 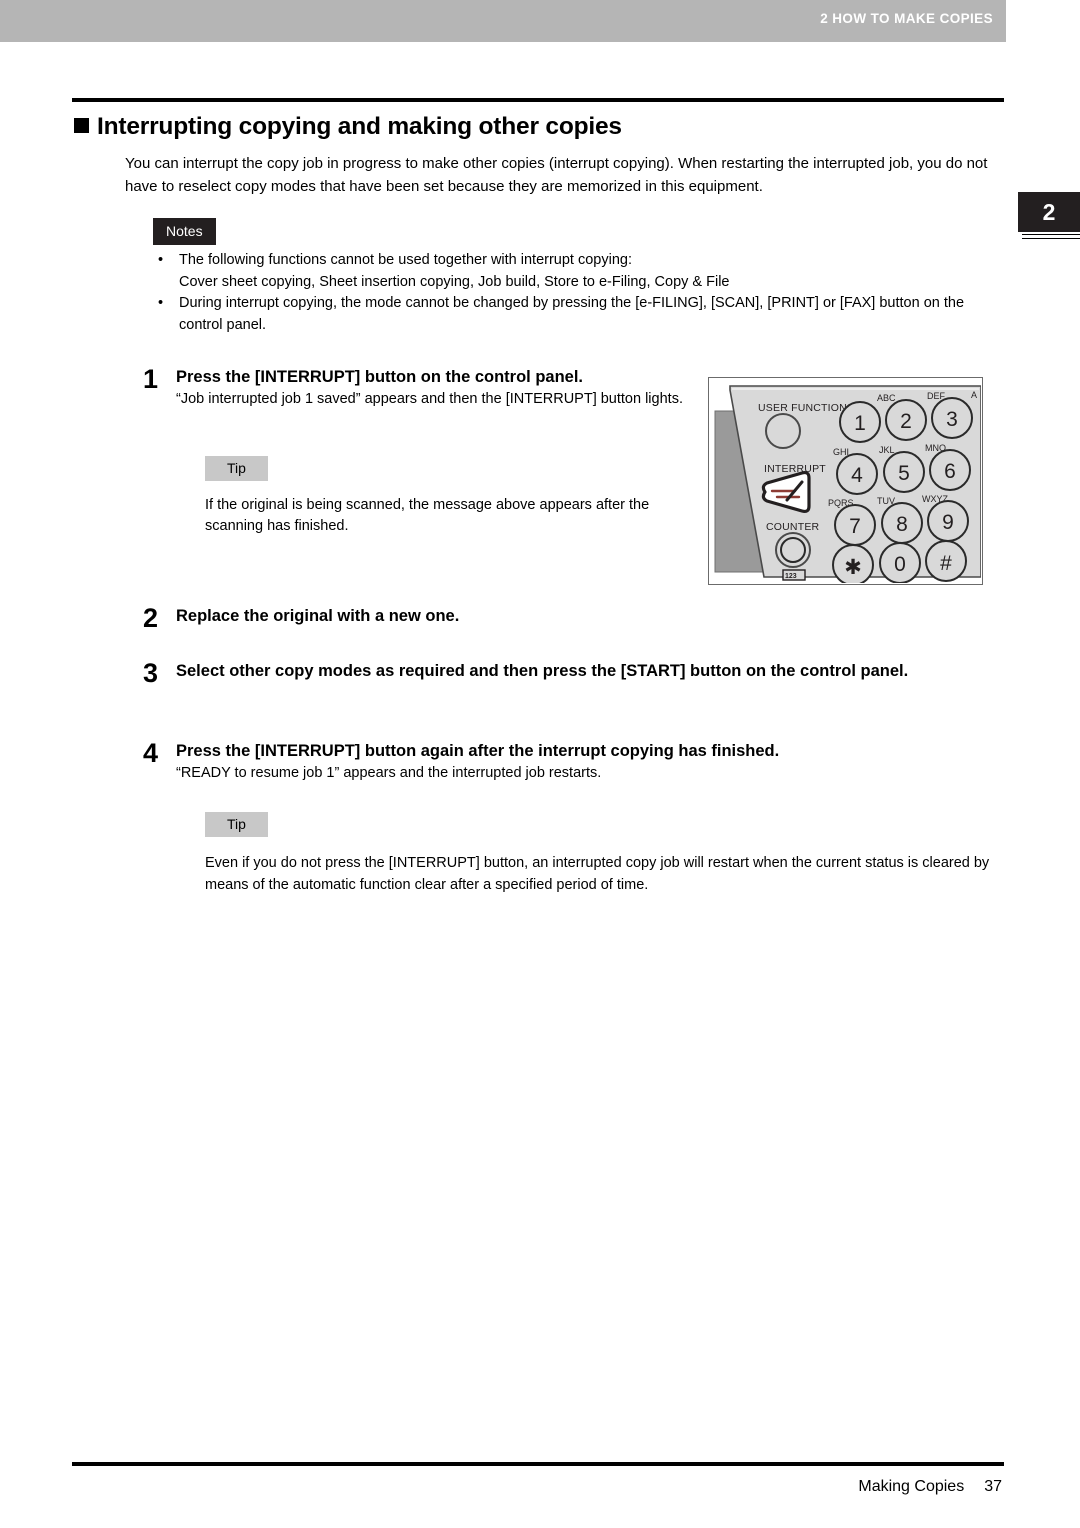 I want to click on page-footer: Making Copies 37, so click(x=930, y=1487).